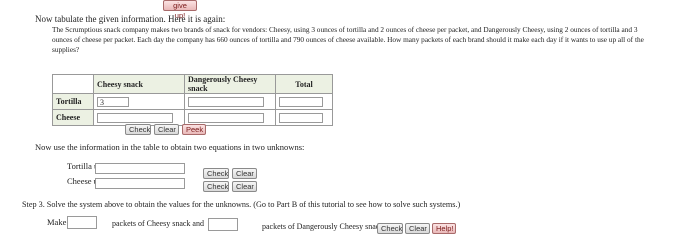 This screenshot has height=245, width=700. I want to click on tortilla-dangerous-input, so click(226, 101).